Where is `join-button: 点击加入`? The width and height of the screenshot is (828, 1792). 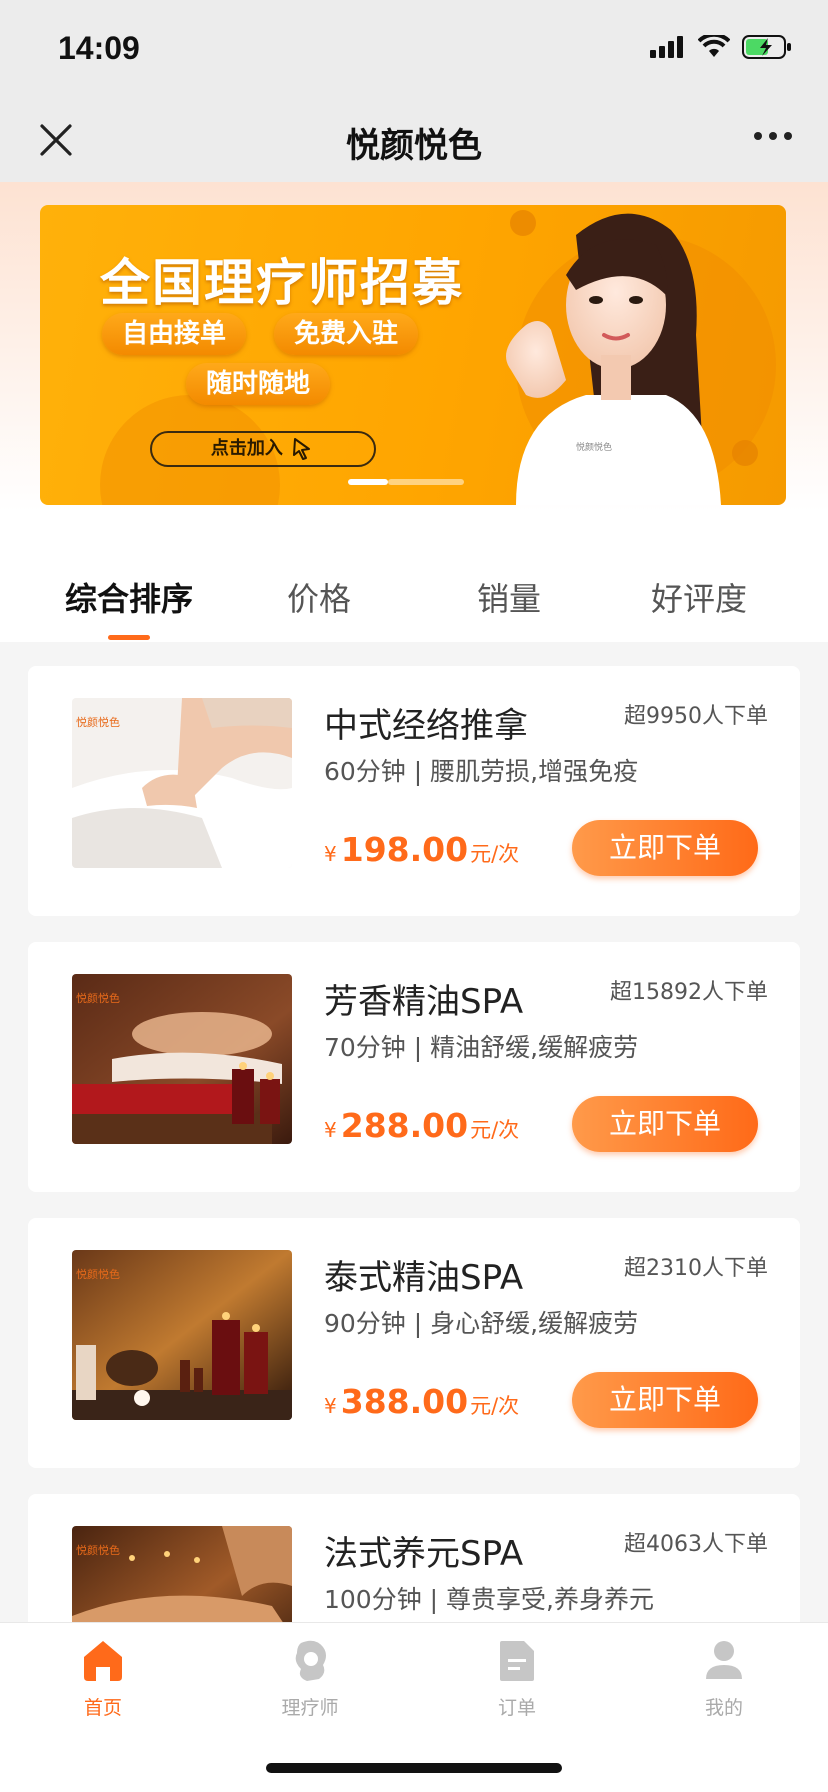 join-button: 点击加入 is located at coordinates (263, 449).